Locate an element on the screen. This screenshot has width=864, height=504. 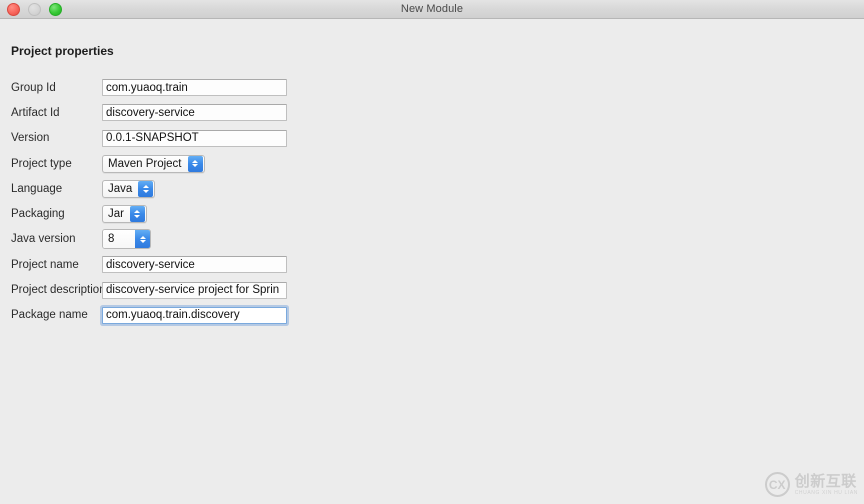
project-name-input is located at coordinates (194, 265).